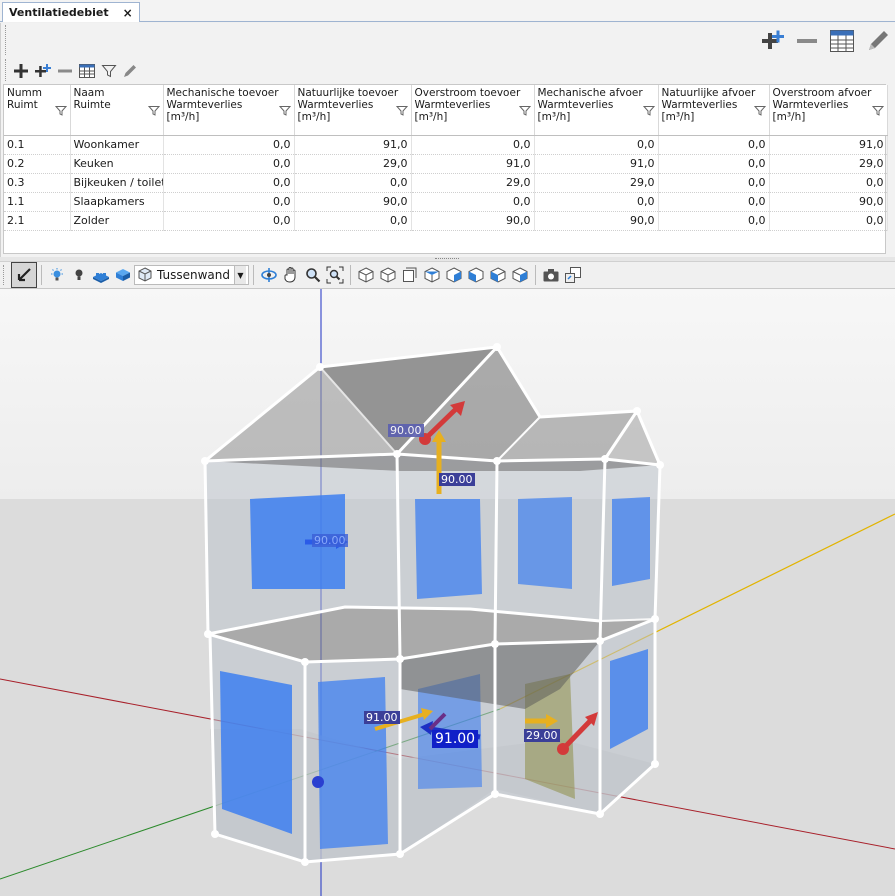 This screenshot has height=896, width=895. What do you see at coordinates (37, 183) in the screenshot?
I see `table-cell: 0.3` at bounding box center [37, 183].